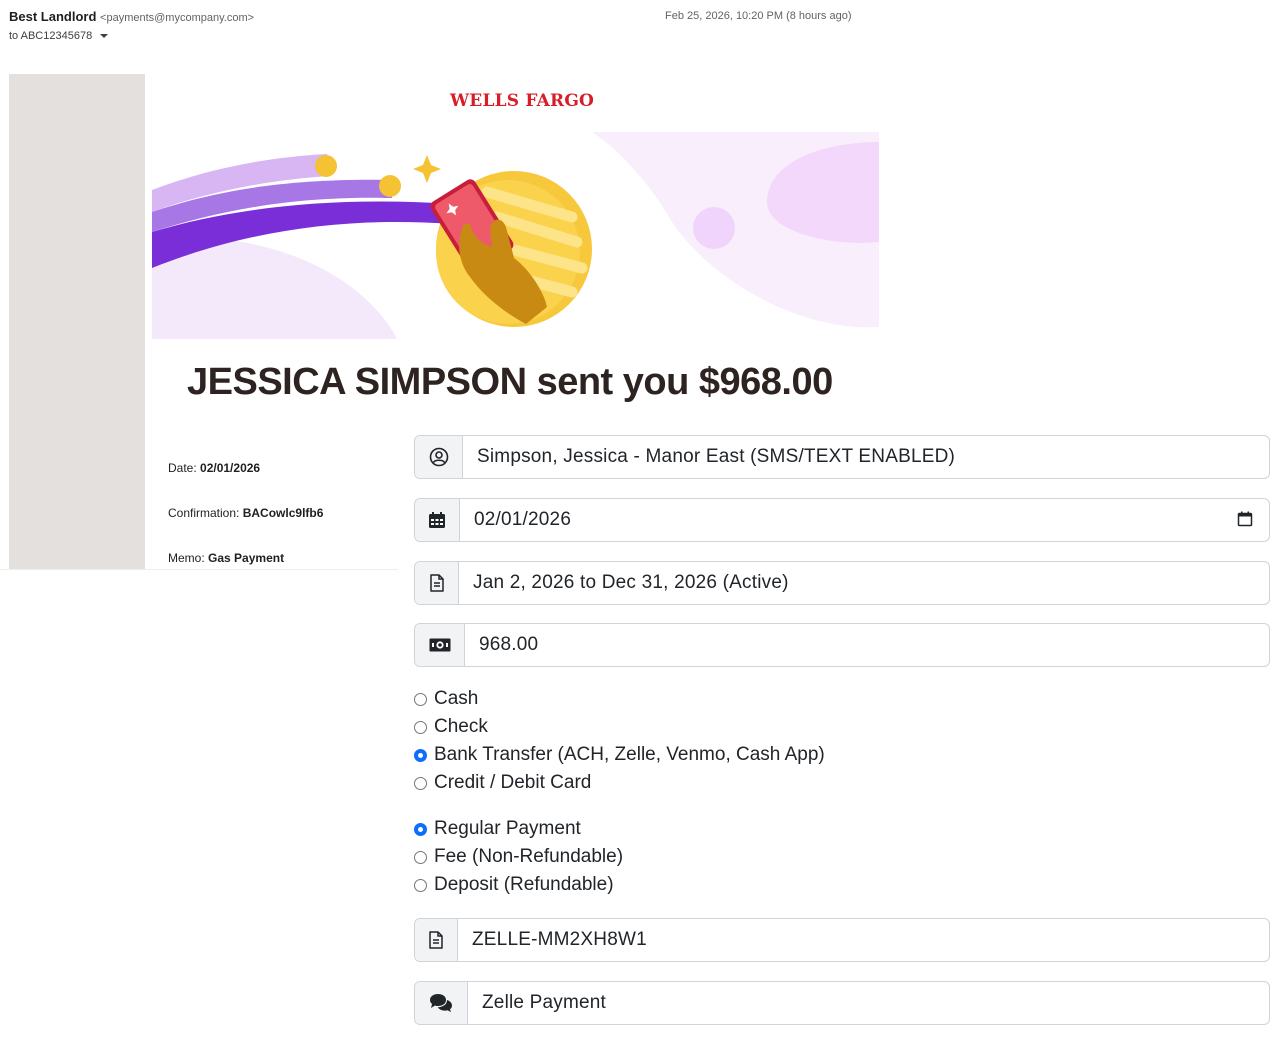 This screenshot has height=1049, width=1280. What do you see at coordinates (53, 16) in the screenshot?
I see `sender-name: Best Landlord` at bounding box center [53, 16].